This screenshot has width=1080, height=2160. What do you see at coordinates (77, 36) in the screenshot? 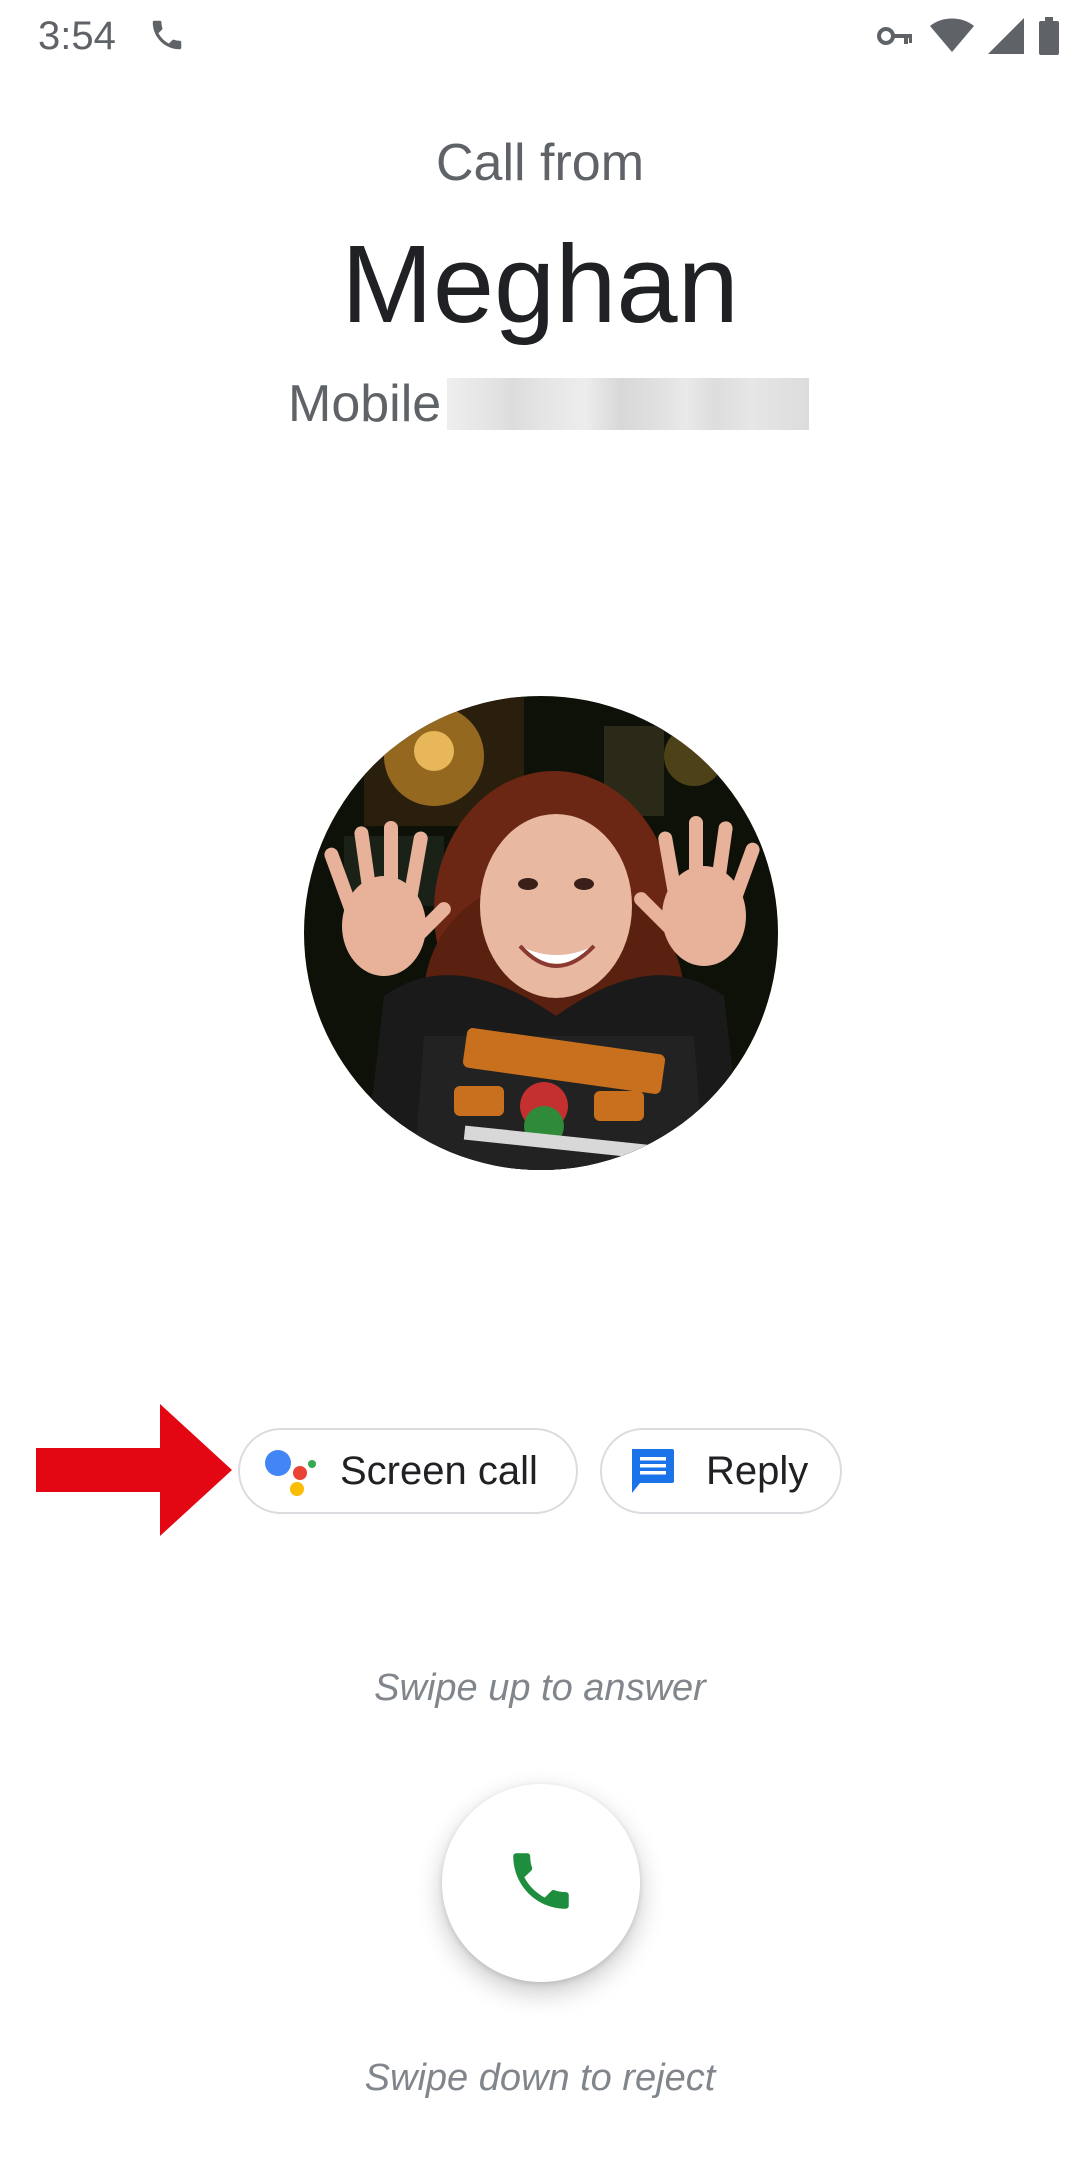
I see `status-time: 3:54` at bounding box center [77, 36].